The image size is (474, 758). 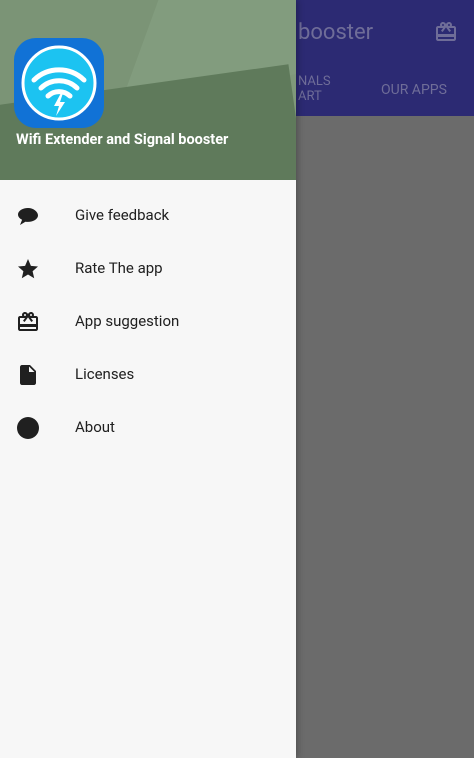 I want to click on file-icon, so click(x=28, y=375).